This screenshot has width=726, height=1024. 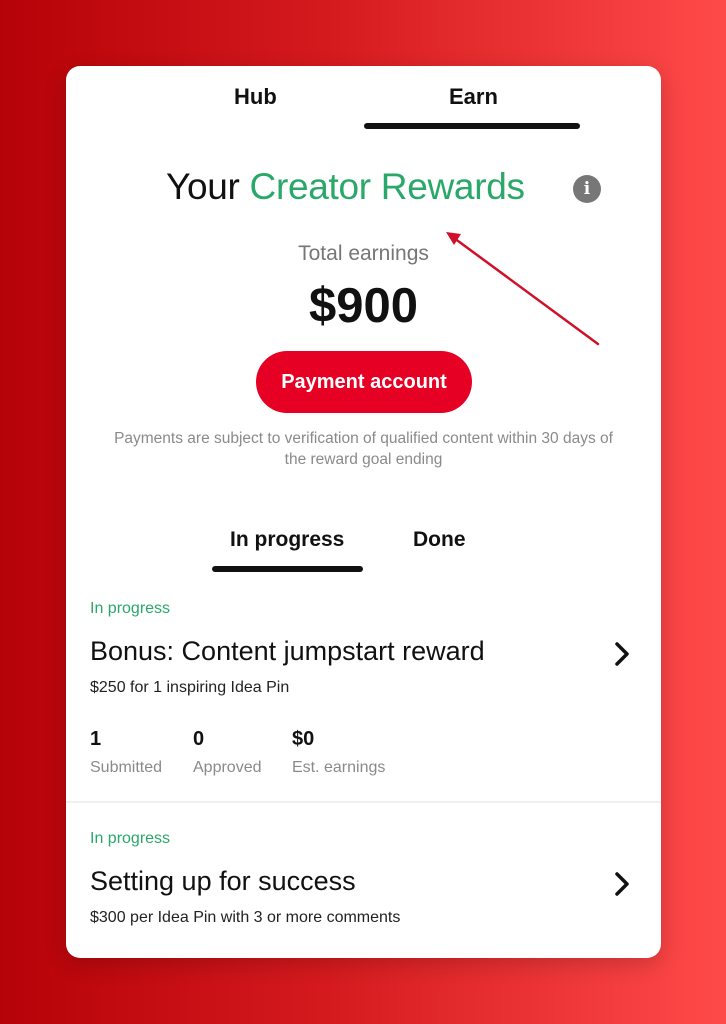 What do you see at coordinates (338, 752) in the screenshot?
I see `stat-est-earnings: $0 Est. earnings` at bounding box center [338, 752].